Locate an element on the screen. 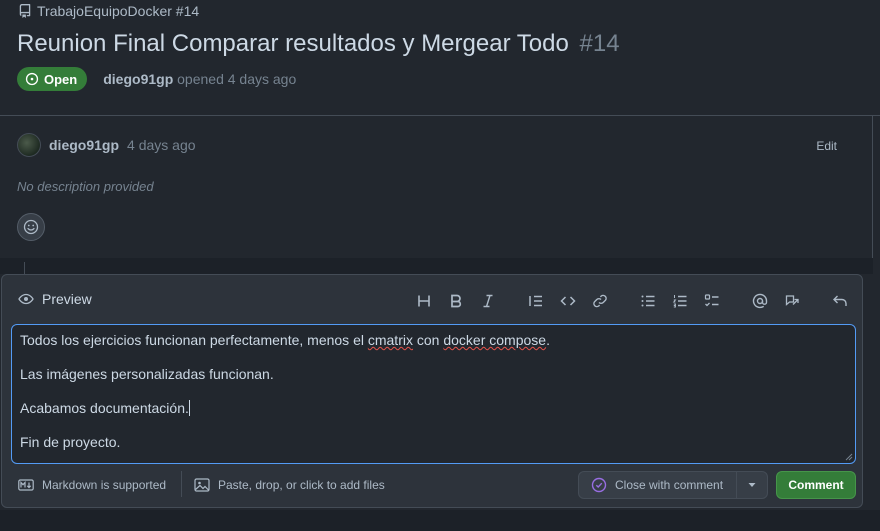 This screenshot has width=880, height=531. reference-button is located at coordinates (792, 301).